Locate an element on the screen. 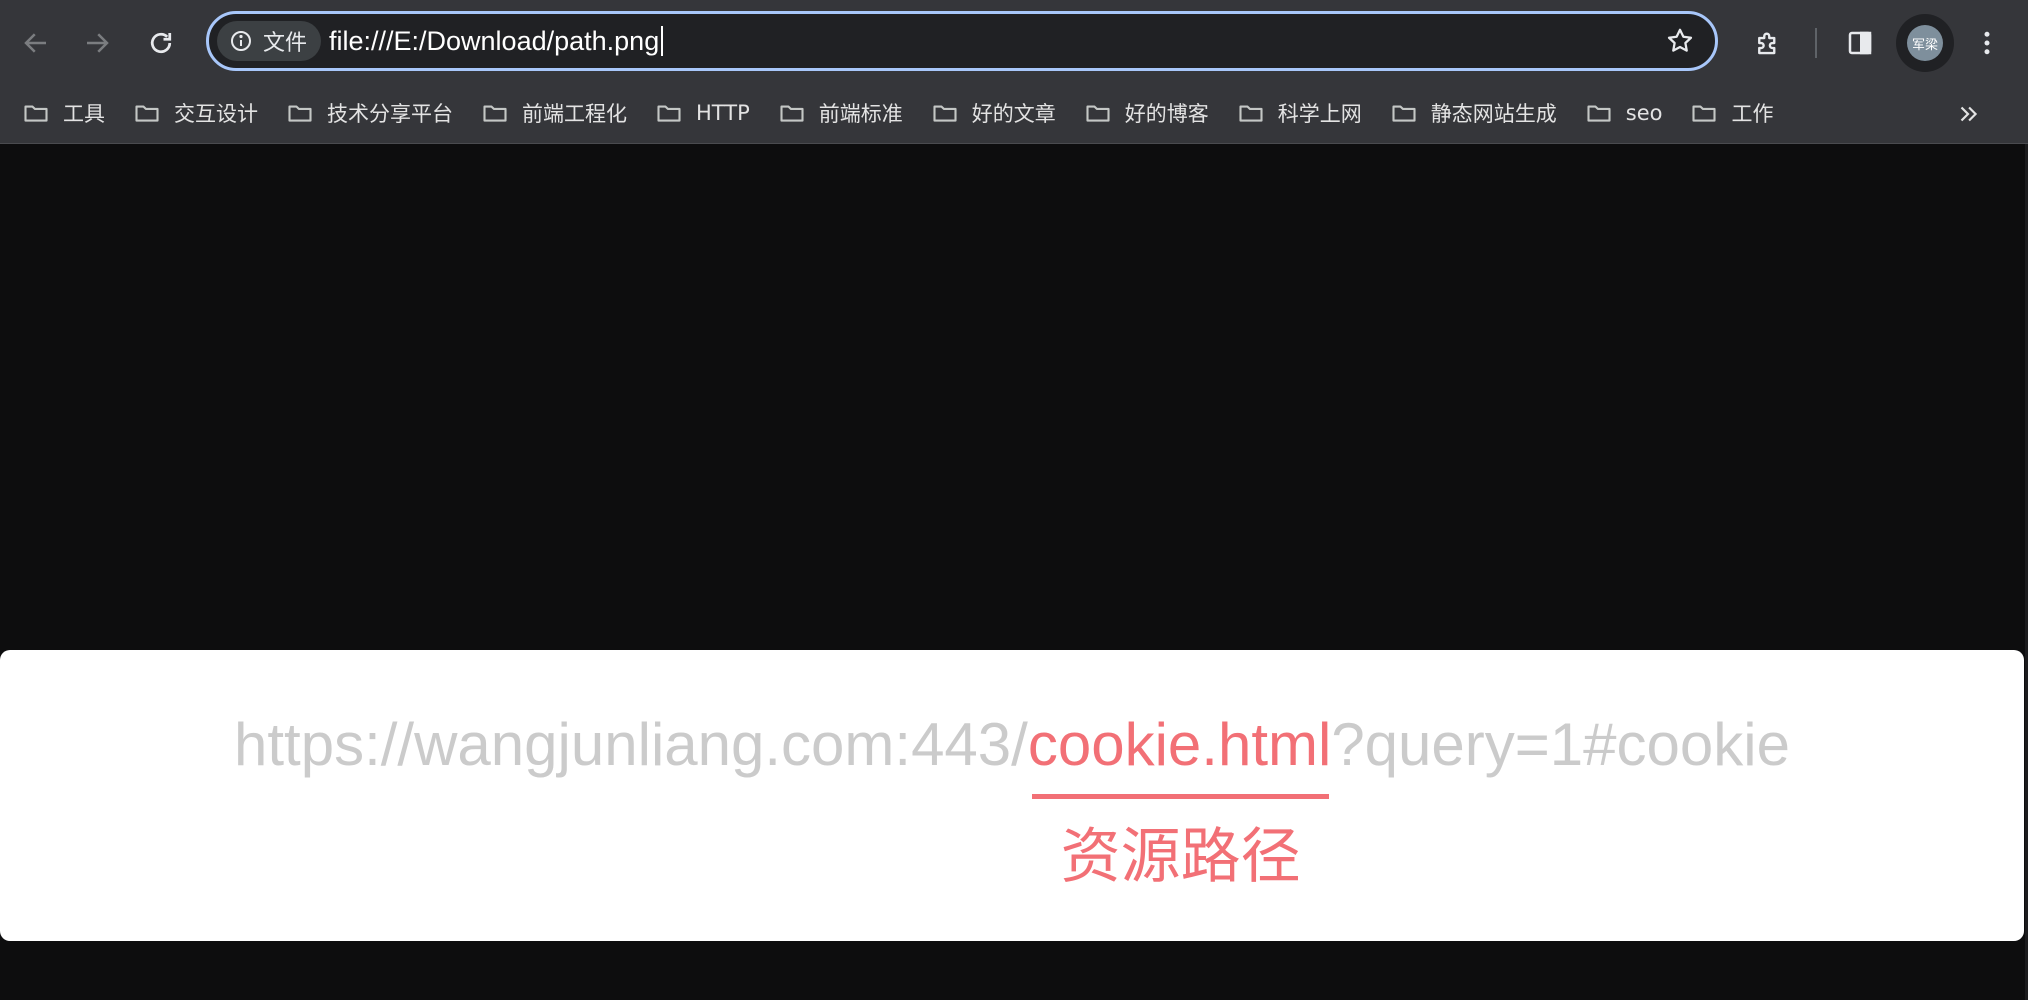 This screenshot has width=2028, height=1000. bookmark-folder: 好的文章 is located at coordinates (993, 113).